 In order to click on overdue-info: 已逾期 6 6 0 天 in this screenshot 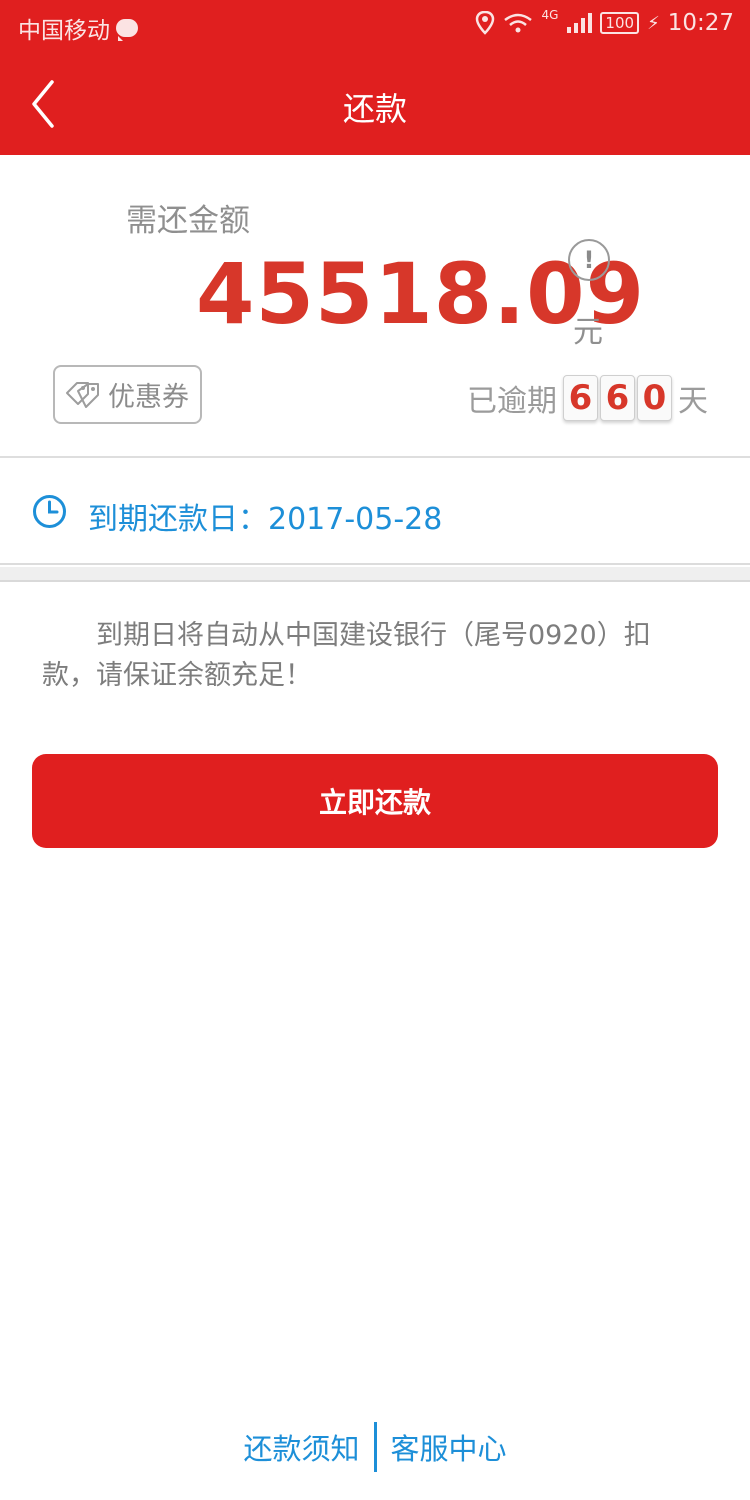, I will do `click(587, 398)`.